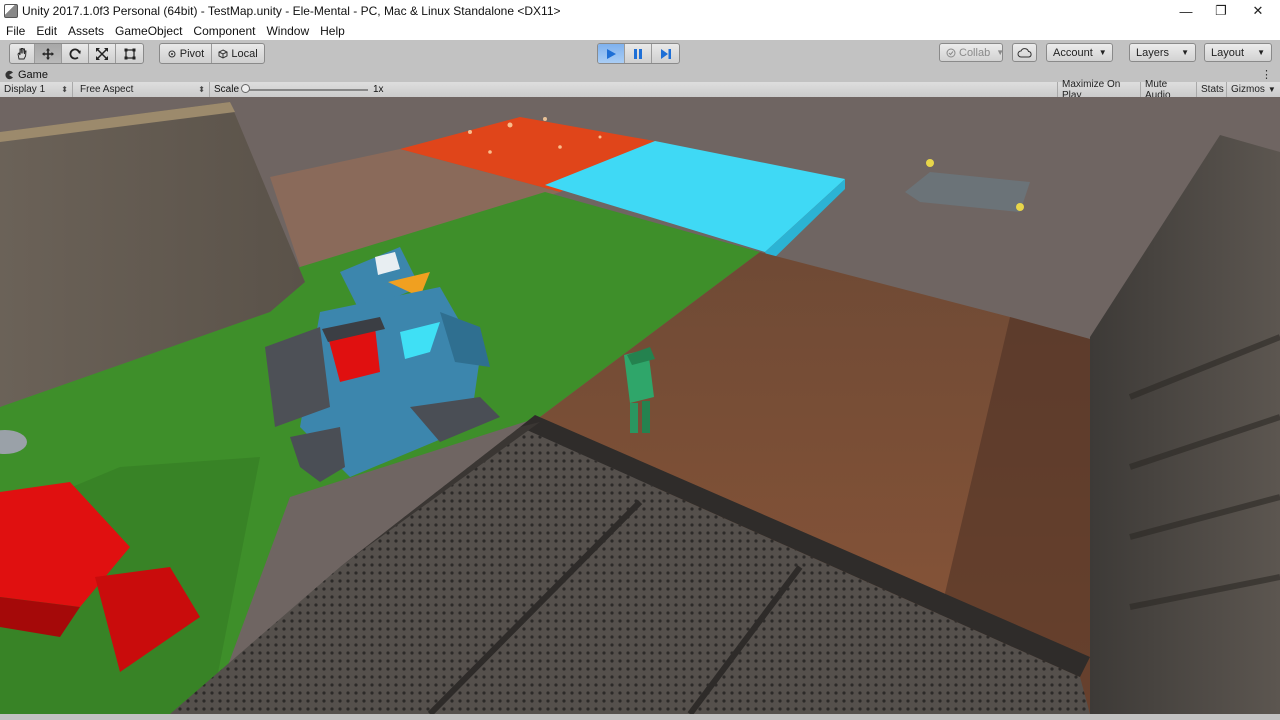 Image resolution: width=1280 pixels, height=720 pixels. Describe the element at coordinates (640, 717) in the screenshot. I see `bottom-edge` at that location.